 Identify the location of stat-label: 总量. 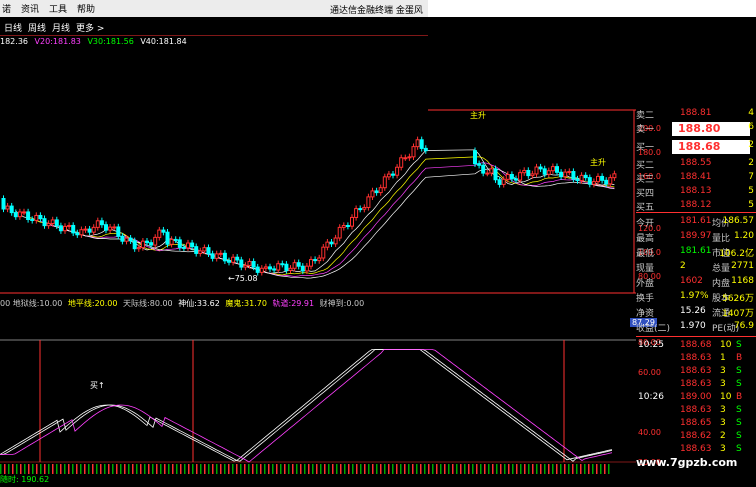
(721, 269).